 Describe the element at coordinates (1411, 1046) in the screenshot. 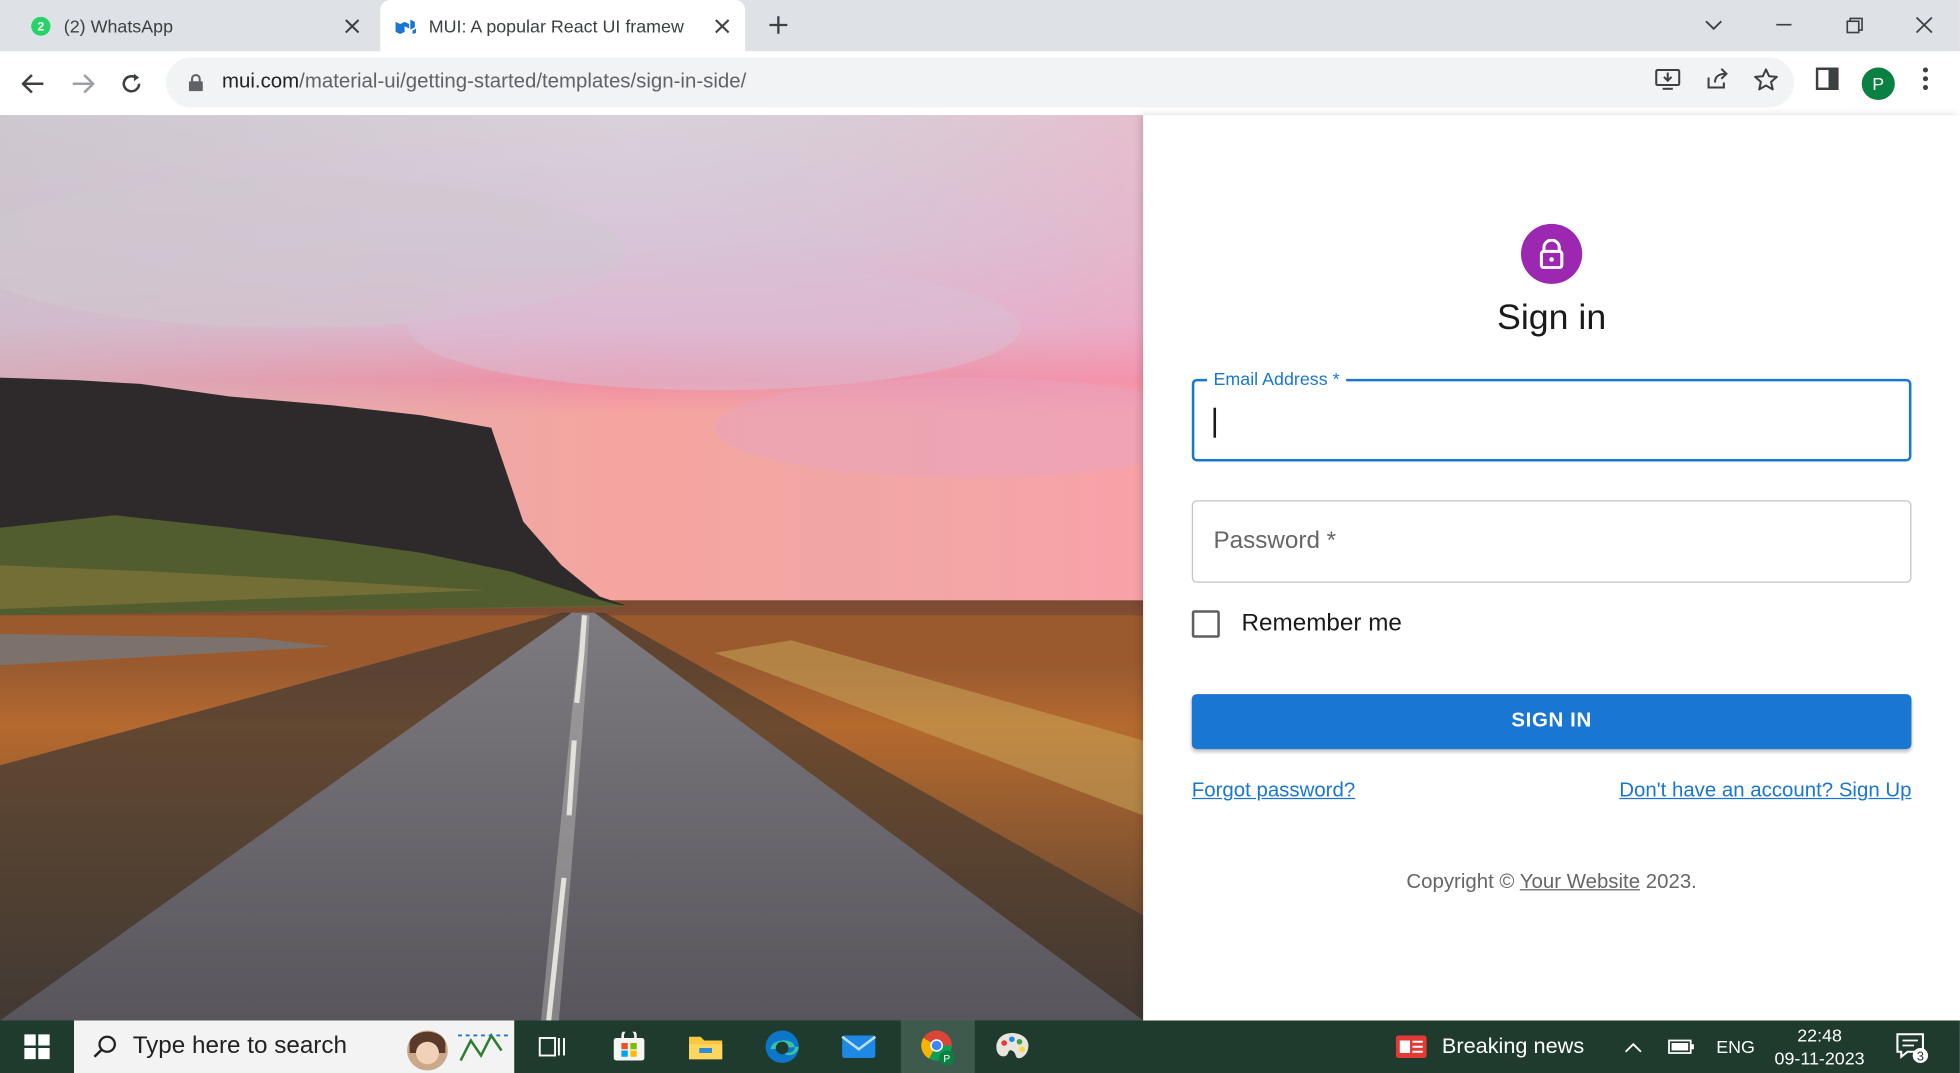

I see `news-icon` at that location.